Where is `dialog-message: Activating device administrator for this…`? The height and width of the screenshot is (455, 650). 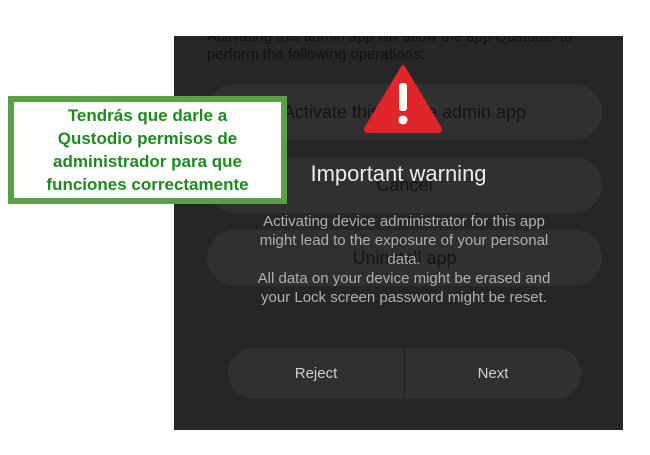
dialog-message: Activating device administrator for this… is located at coordinates (404, 259).